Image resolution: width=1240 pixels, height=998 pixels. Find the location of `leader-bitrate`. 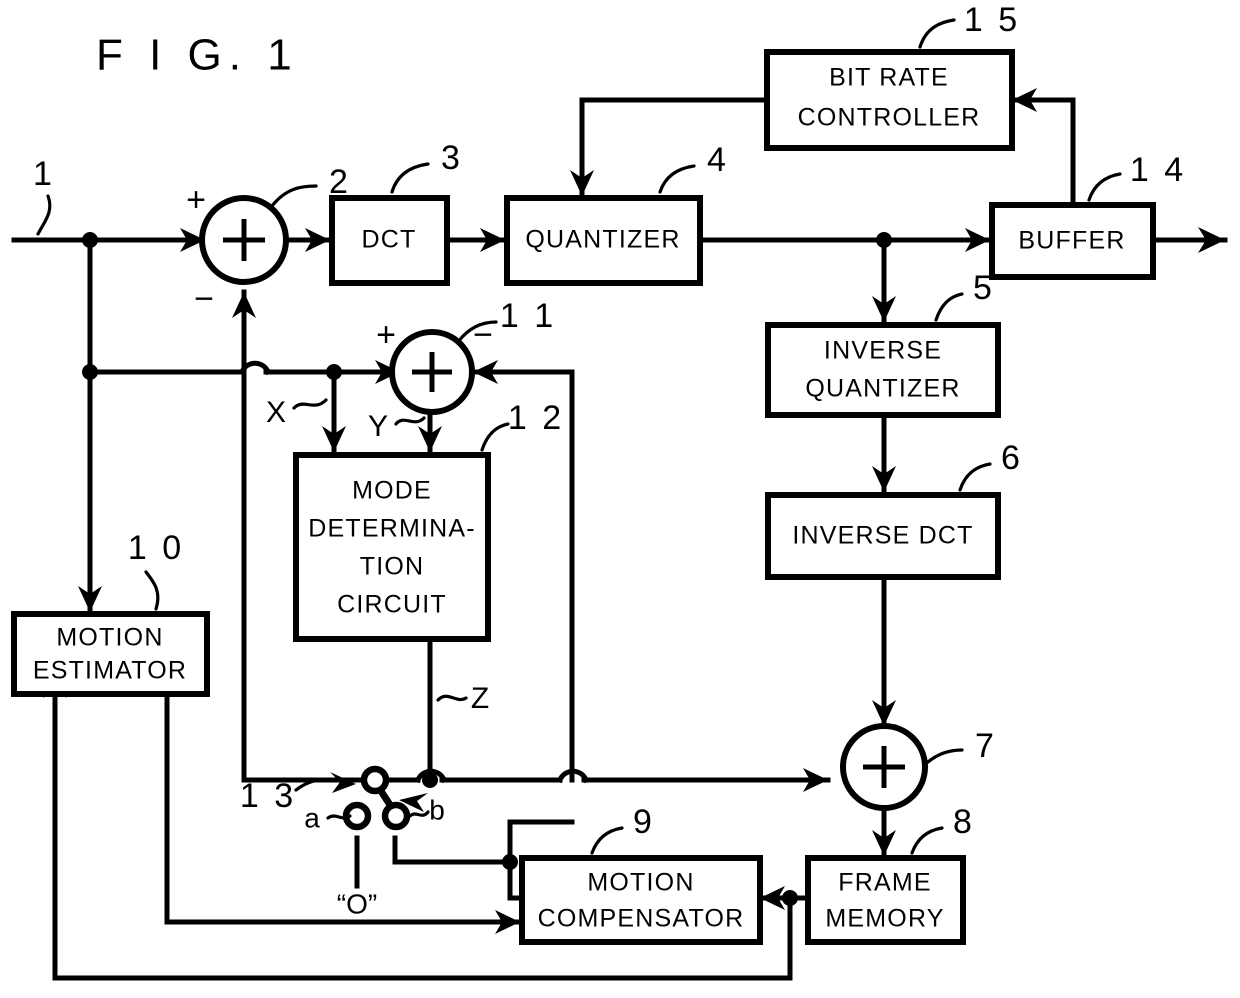

leader-bitrate is located at coordinates (937, 33).